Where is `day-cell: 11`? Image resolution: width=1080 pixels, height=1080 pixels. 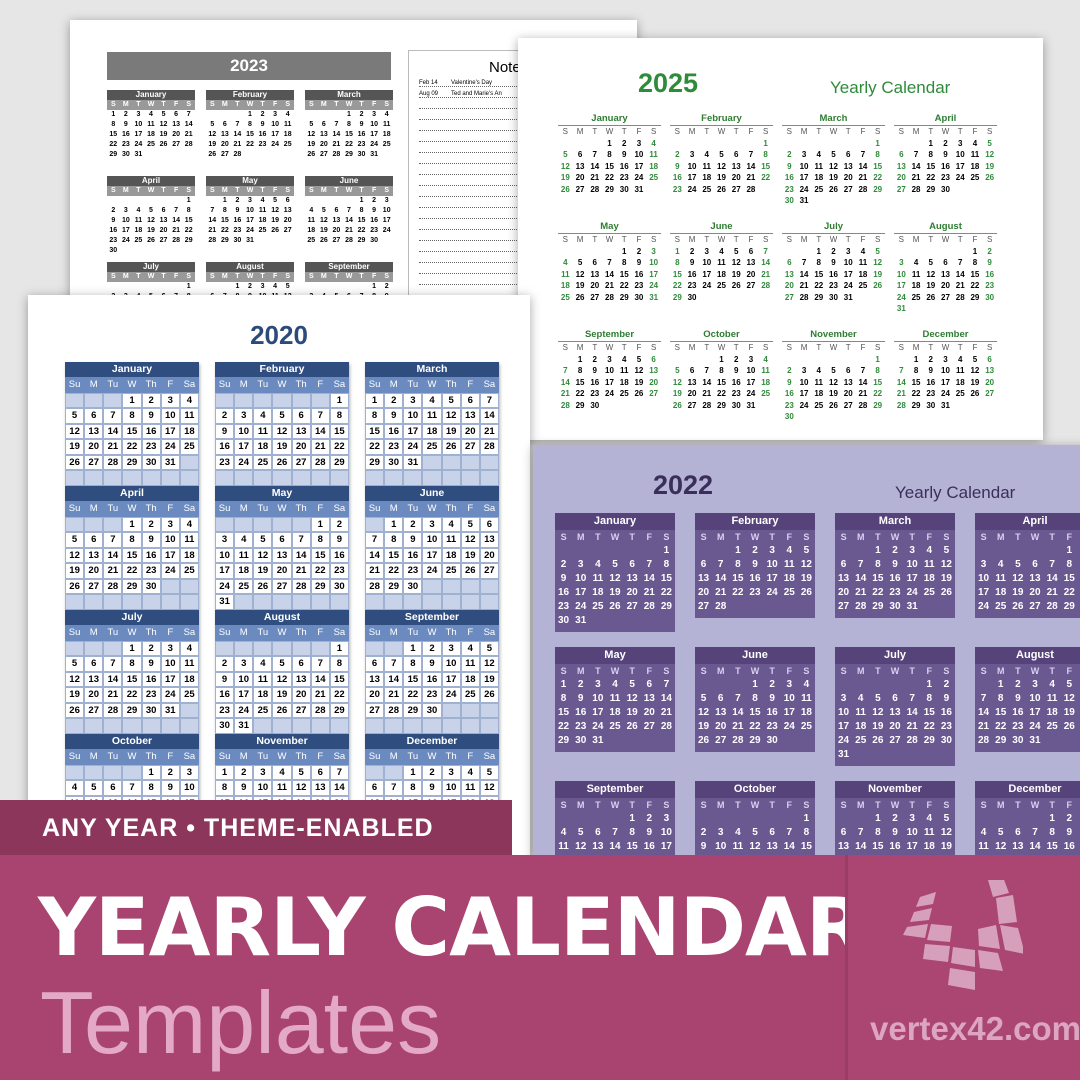 day-cell: 11 is located at coordinates (1052, 698).